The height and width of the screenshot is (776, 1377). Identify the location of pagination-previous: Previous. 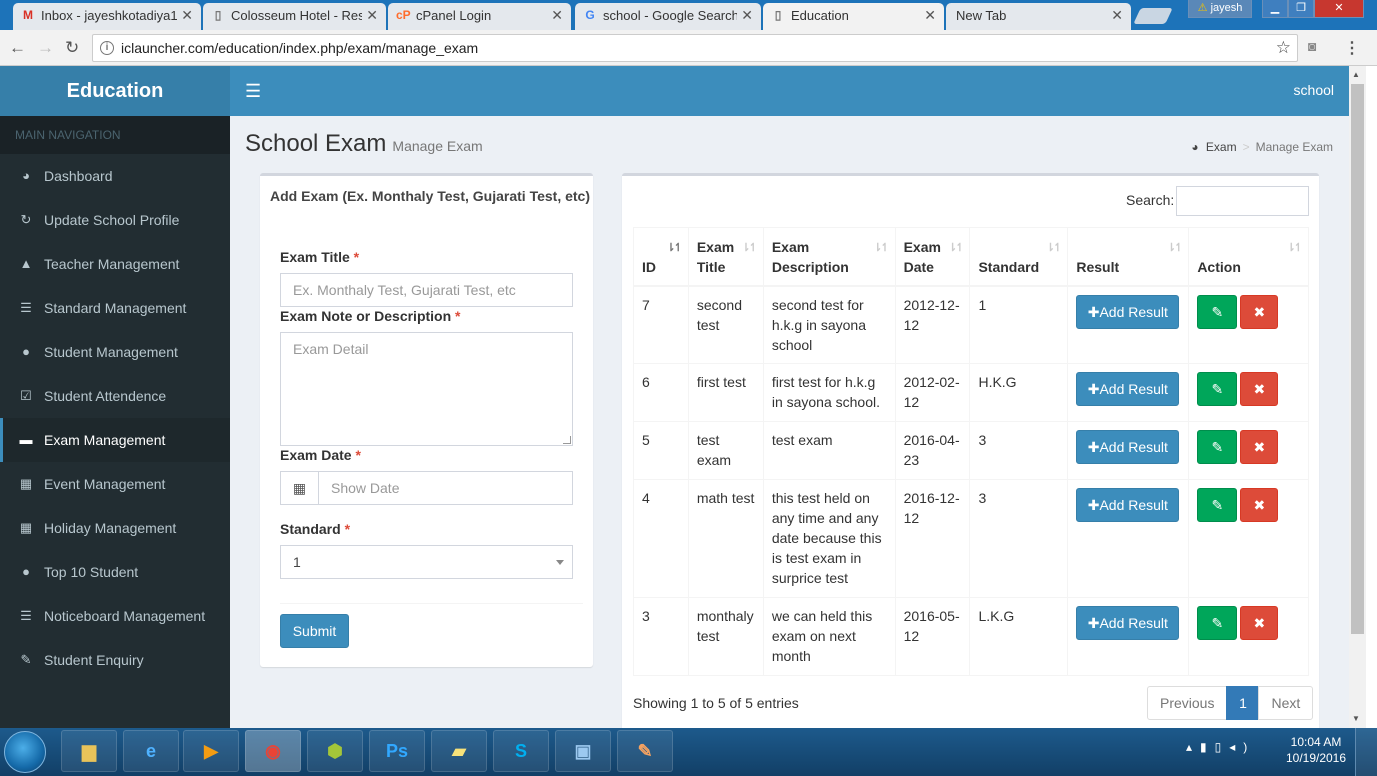
(1187, 703).